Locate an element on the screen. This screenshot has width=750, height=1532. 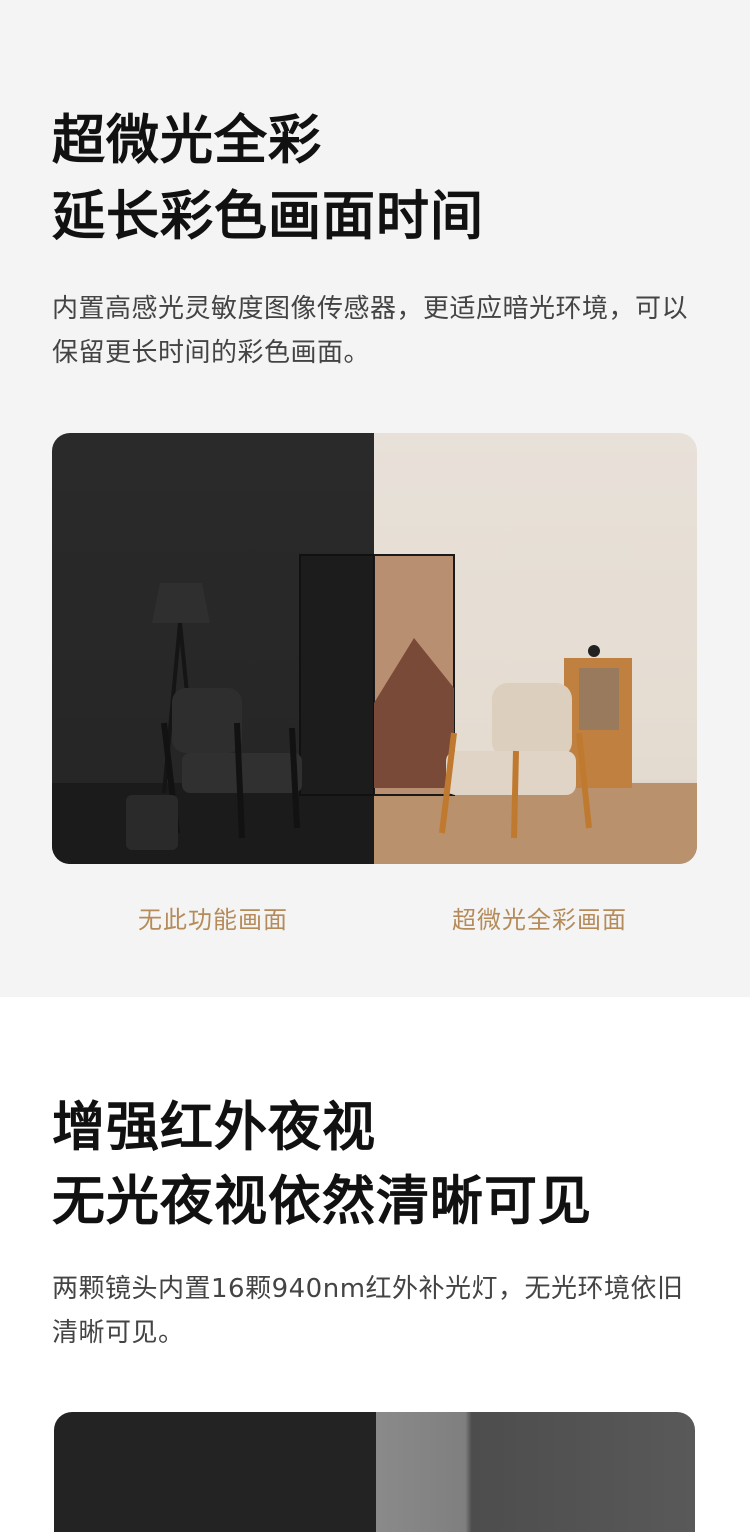
night-vision-description: 两颗镜头内置16颗940nm红外补光灯，无光环境依旧清晰可见。 is located at coordinates (368, 1311).